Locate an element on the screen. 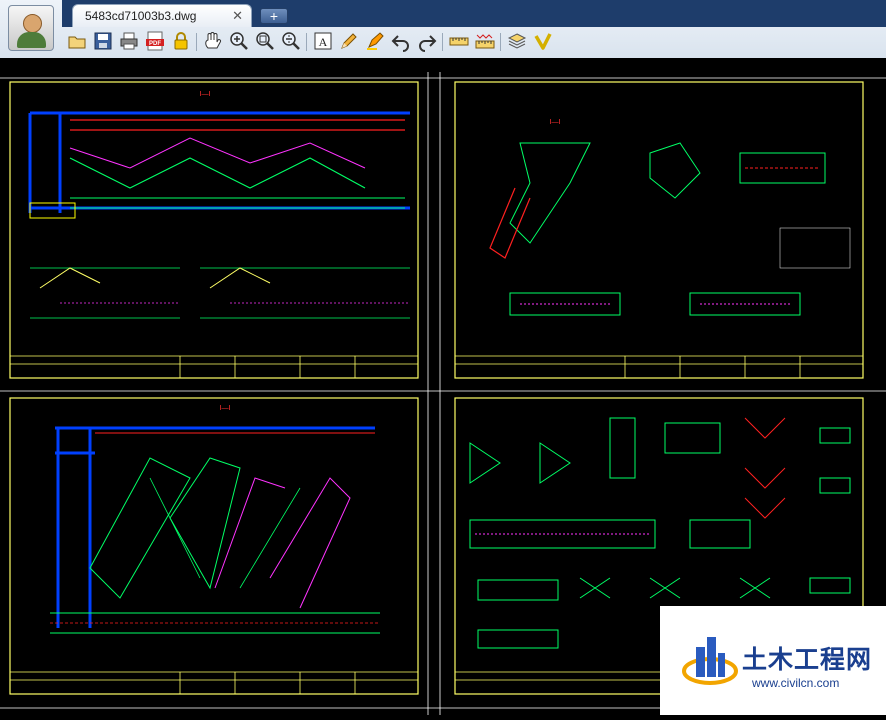 The image size is (886, 720). sheet-2-section-title: Ⅰ—Ⅰ is located at coordinates (554, 122).